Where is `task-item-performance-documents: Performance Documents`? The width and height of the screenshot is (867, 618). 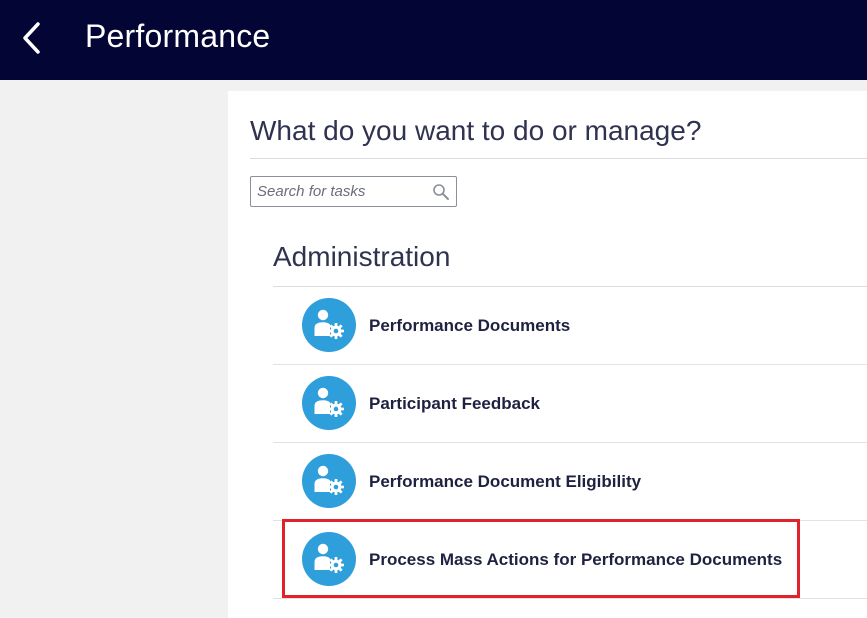
task-item-performance-documents: Performance Documents is located at coordinates (570, 326).